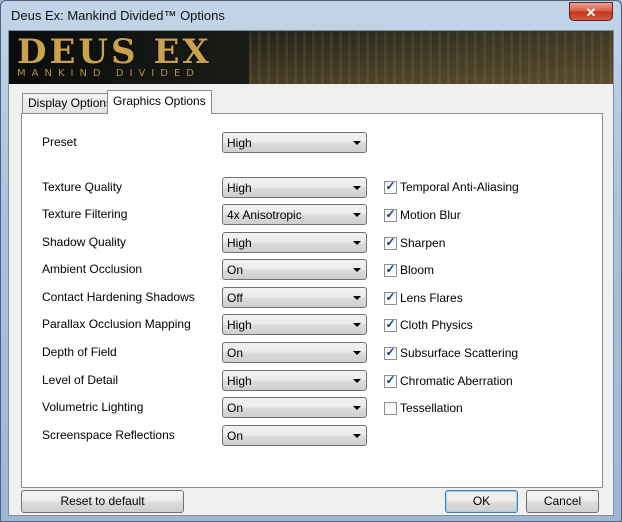 This screenshot has width=622, height=522. Describe the element at coordinates (102, 501) in the screenshot. I see `reset-to-default-button: Reset to default` at that location.